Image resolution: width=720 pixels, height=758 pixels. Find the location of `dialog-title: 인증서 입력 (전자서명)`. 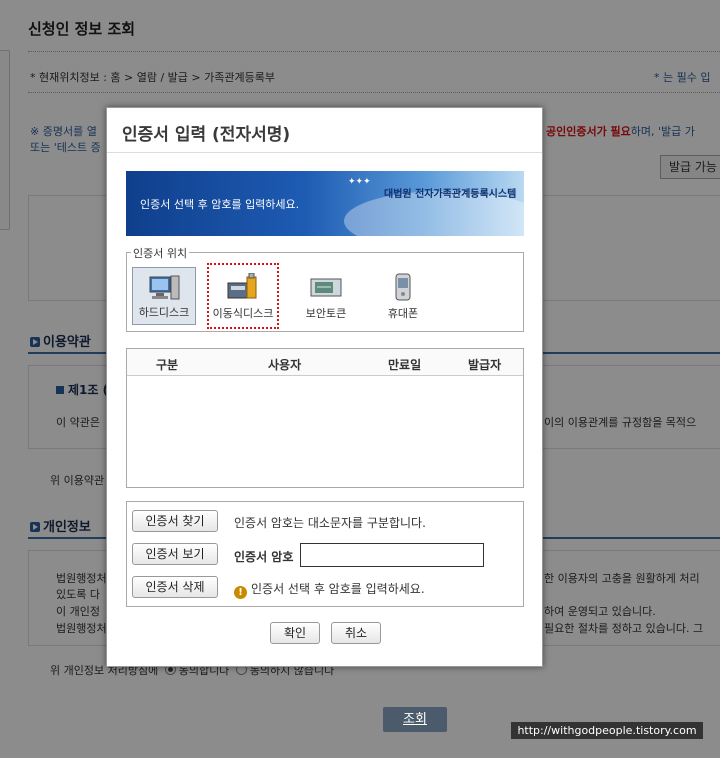

dialog-title: 인증서 입력 (전자서명) is located at coordinates (206, 135).